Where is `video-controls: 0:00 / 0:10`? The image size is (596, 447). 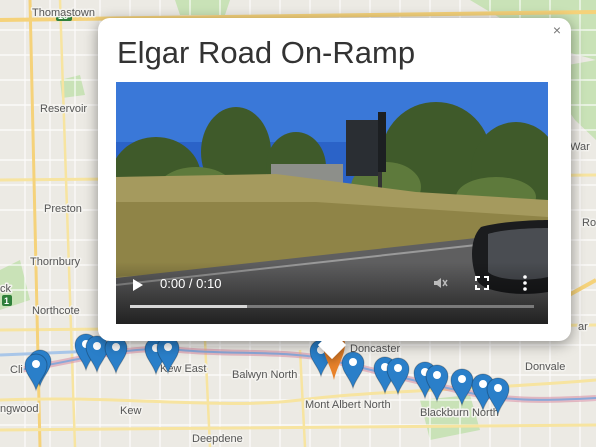
video-controls: 0:00 / 0:10 is located at coordinates (332, 293).